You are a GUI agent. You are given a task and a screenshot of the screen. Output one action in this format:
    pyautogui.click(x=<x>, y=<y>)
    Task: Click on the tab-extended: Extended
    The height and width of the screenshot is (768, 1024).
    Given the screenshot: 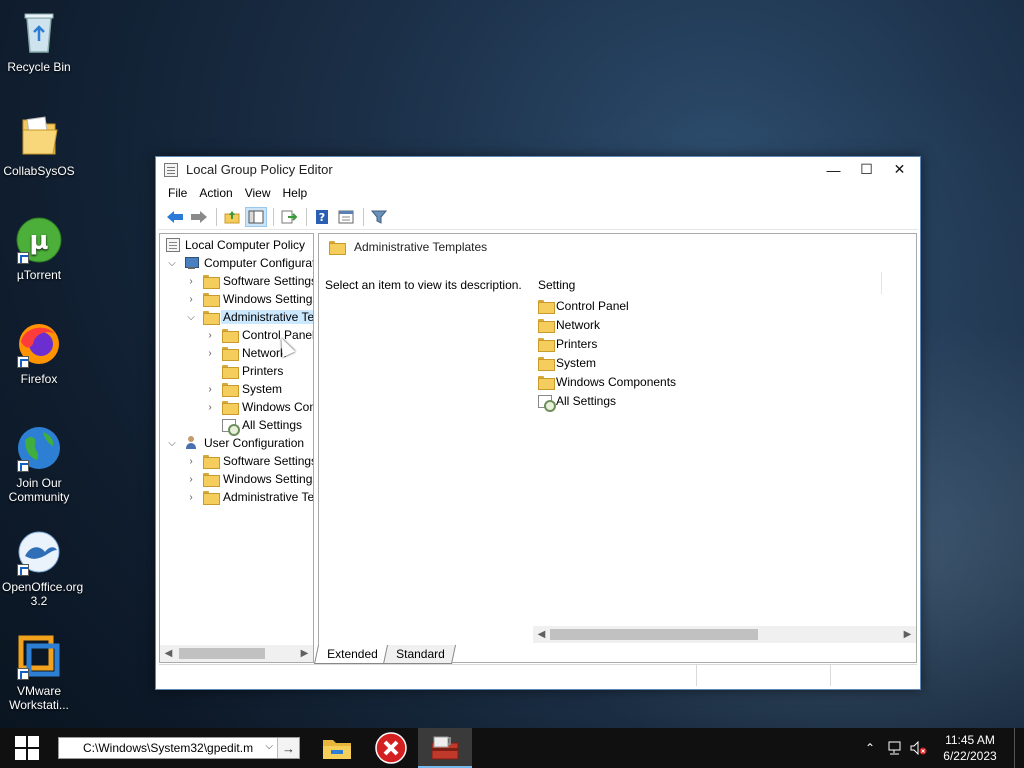 What is the action you would take?
    pyautogui.click(x=351, y=654)
    